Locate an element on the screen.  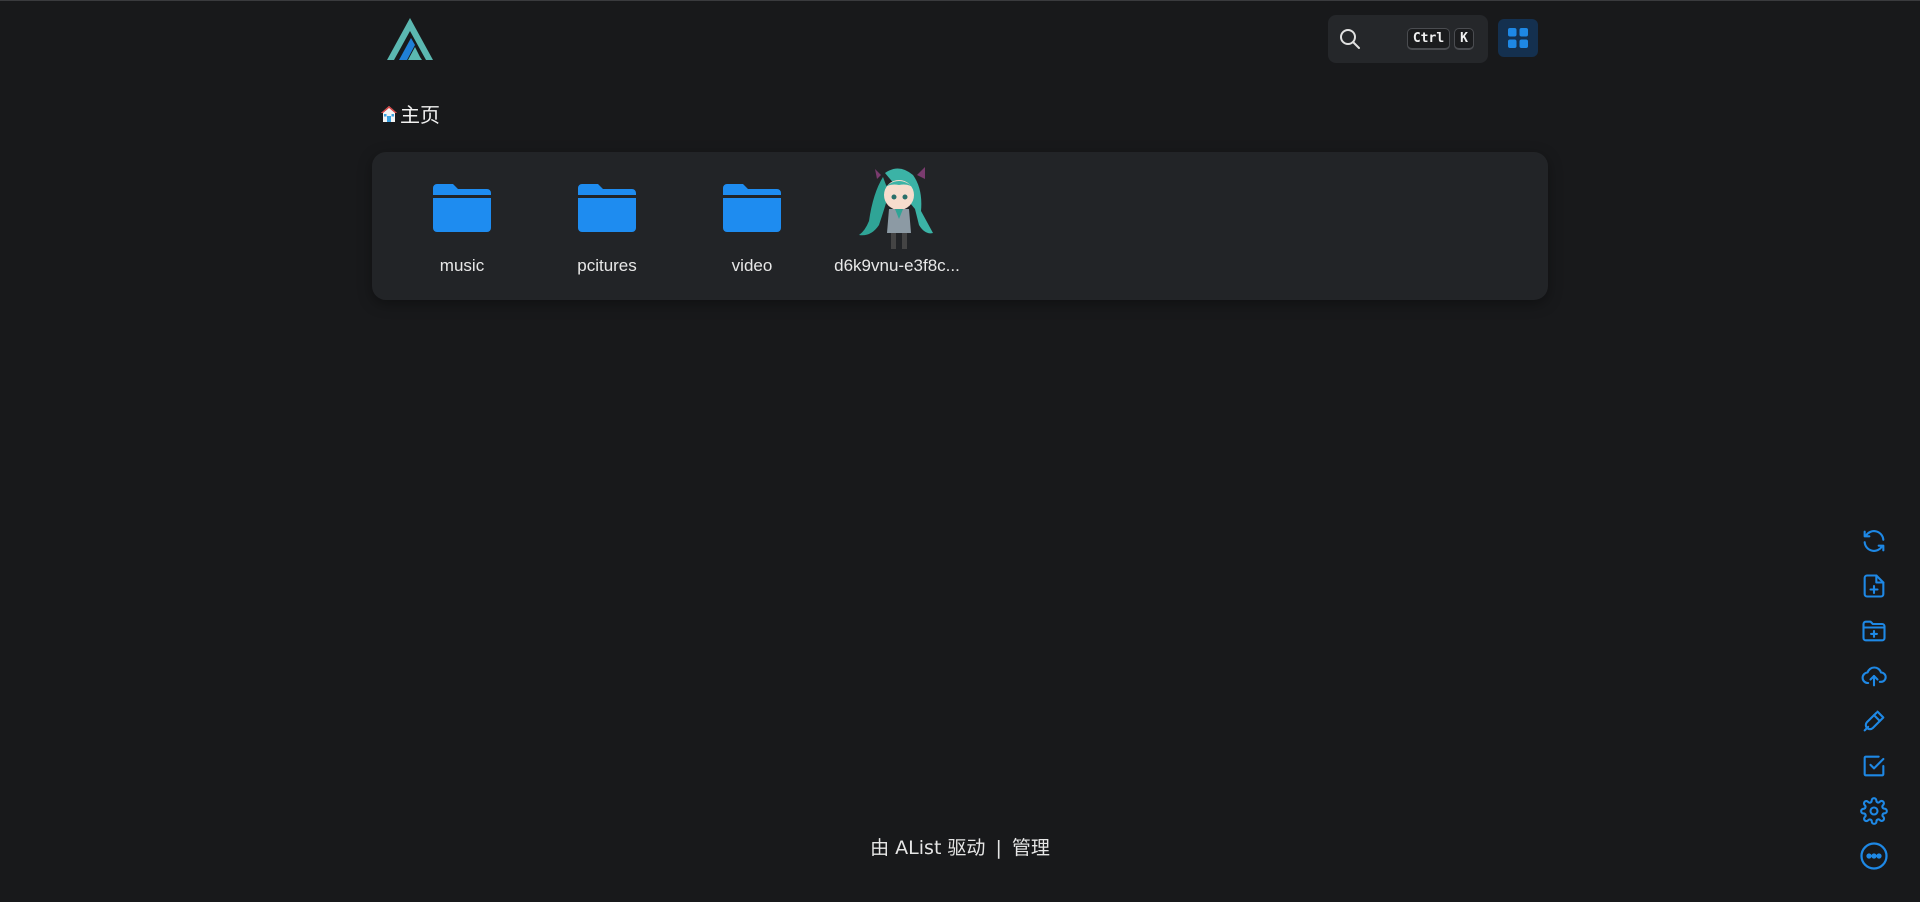
search-icon is located at coordinates (1350, 39).